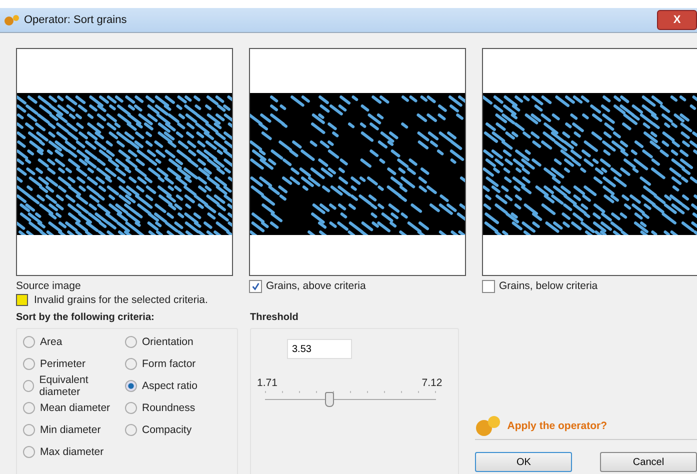  What do you see at coordinates (180, 408) in the screenshot?
I see `radio-option: Roundness` at bounding box center [180, 408].